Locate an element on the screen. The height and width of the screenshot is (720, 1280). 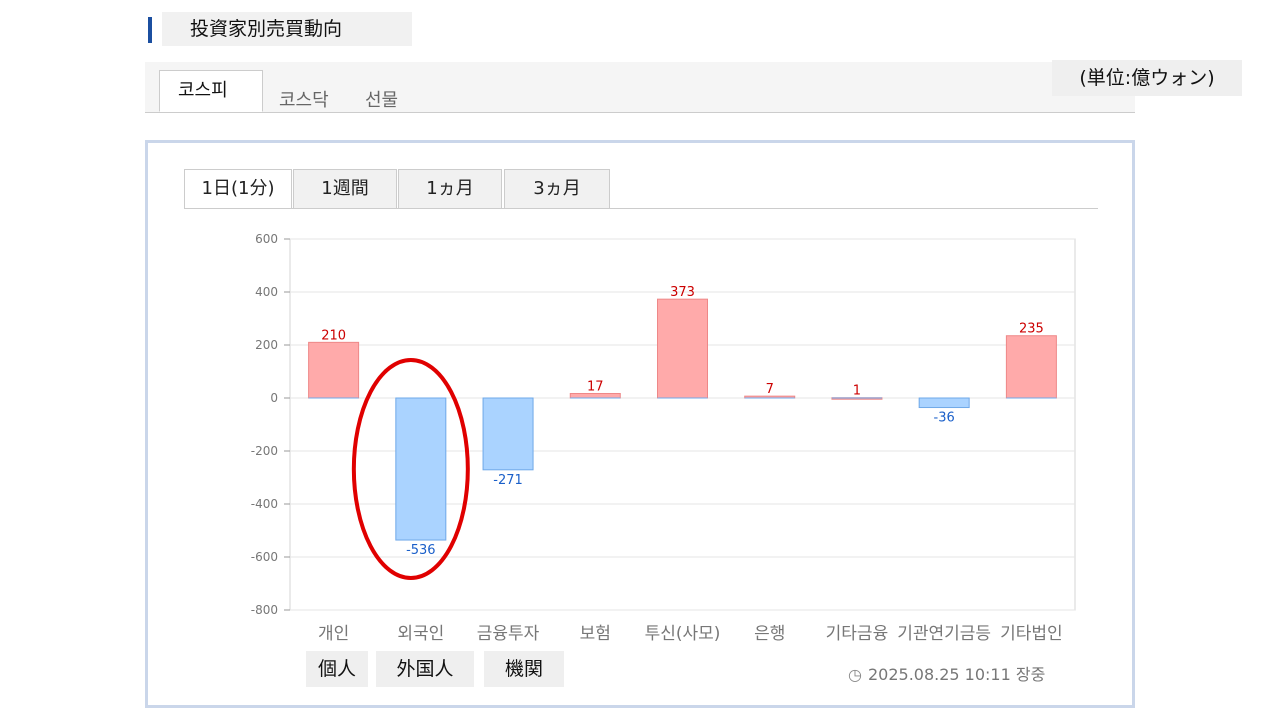
timestamp: ◷ 2025.08.25 10:11 장중 is located at coordinates (946, 673).